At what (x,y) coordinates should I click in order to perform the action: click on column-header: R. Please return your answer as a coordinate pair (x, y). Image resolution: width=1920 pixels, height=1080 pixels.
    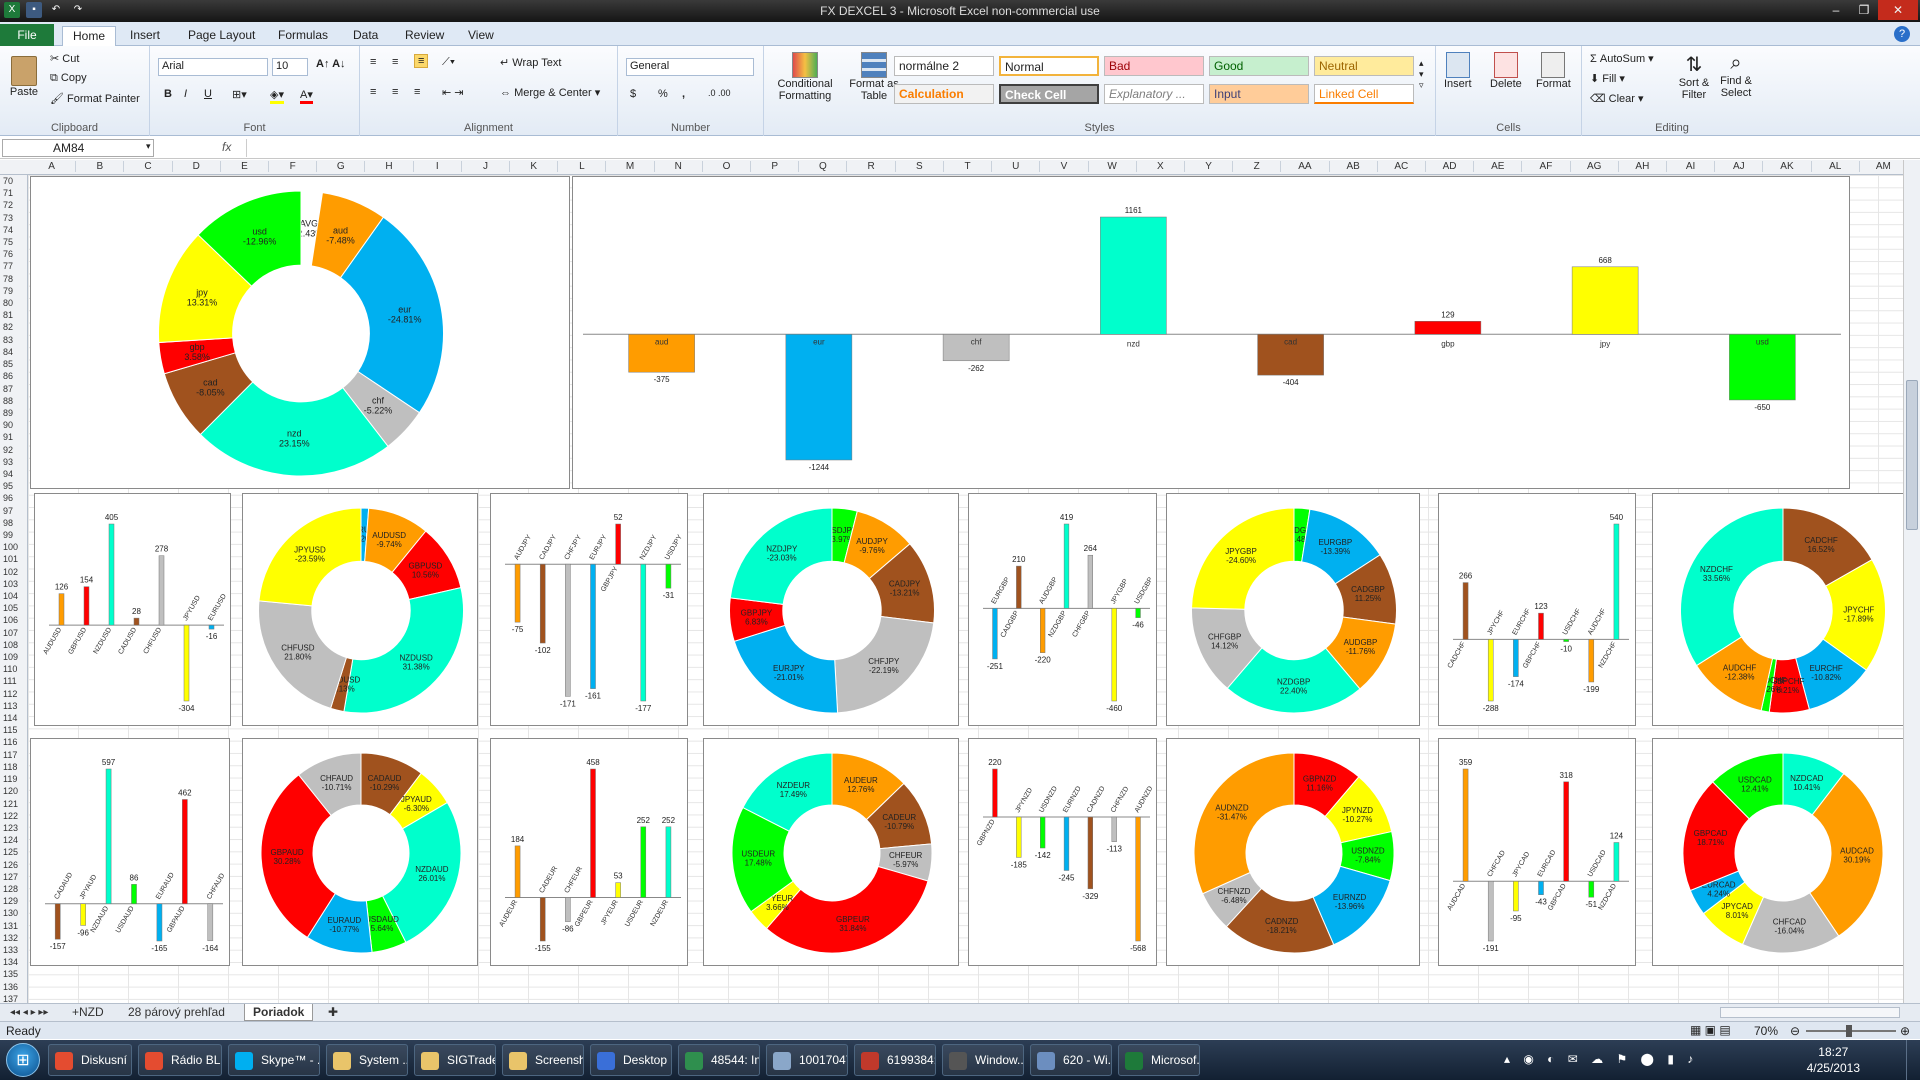
    Looking at the image, I should click on (871, 166).